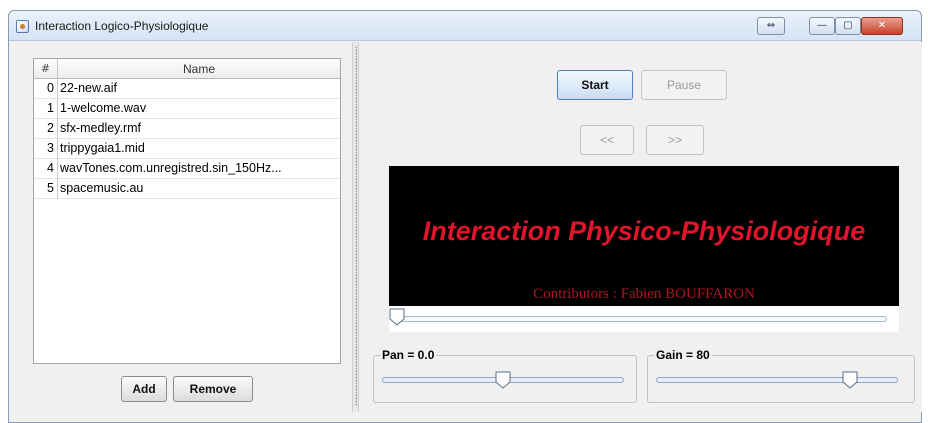 The image size is (928, 423). What do you see at coordinates (46, 169) in the screenshot?
I see `row-index: 4` at bounding box center [46, 169].